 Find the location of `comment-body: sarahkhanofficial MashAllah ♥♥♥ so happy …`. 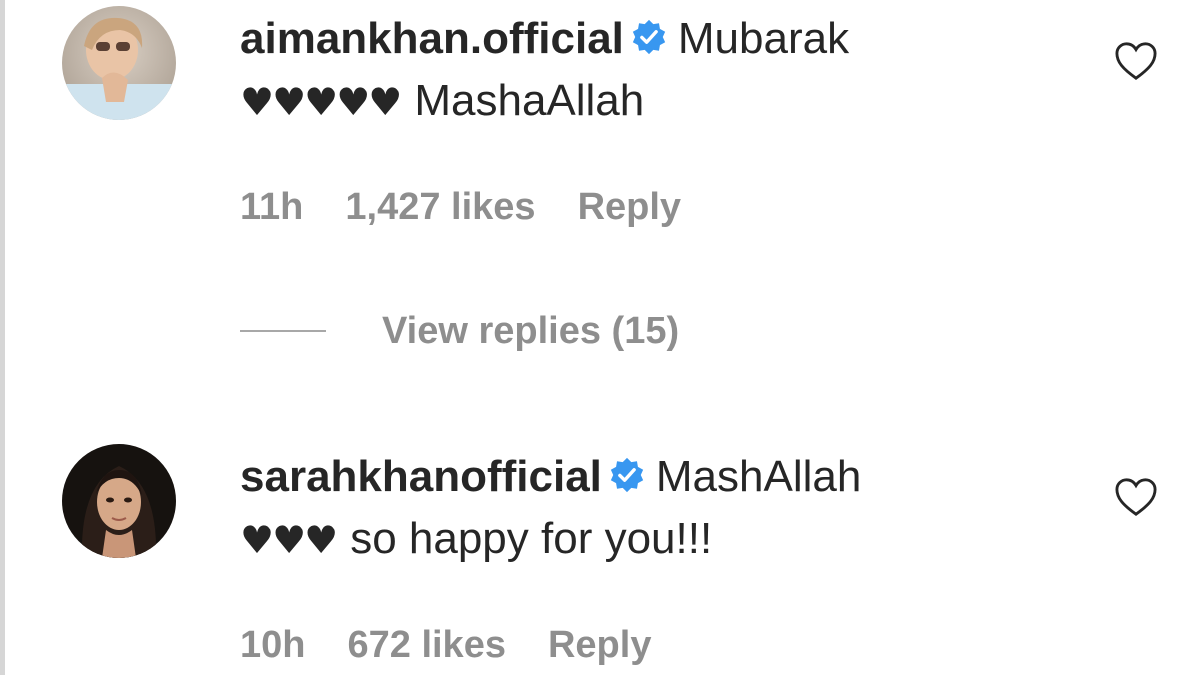

comment-body: sarahkhanofficial MashAllah ♥♥♥ so happy … is located at coordinates (650, 508).